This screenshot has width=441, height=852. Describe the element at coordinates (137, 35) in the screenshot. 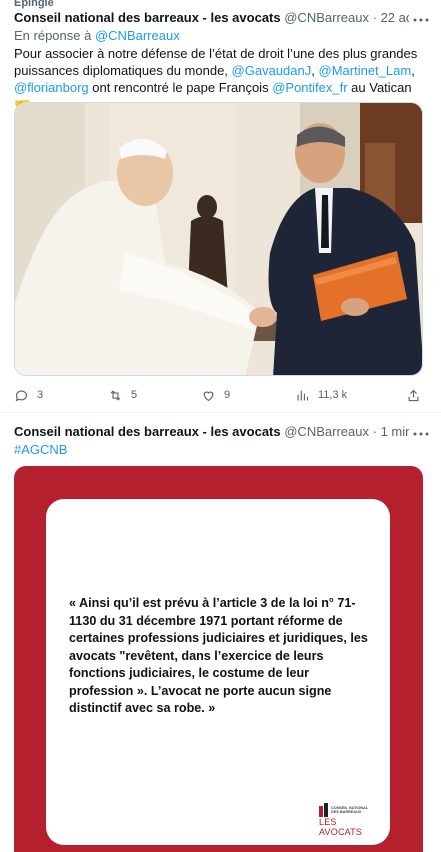

I see `reply-mention: @CNBarreaux` at that location.